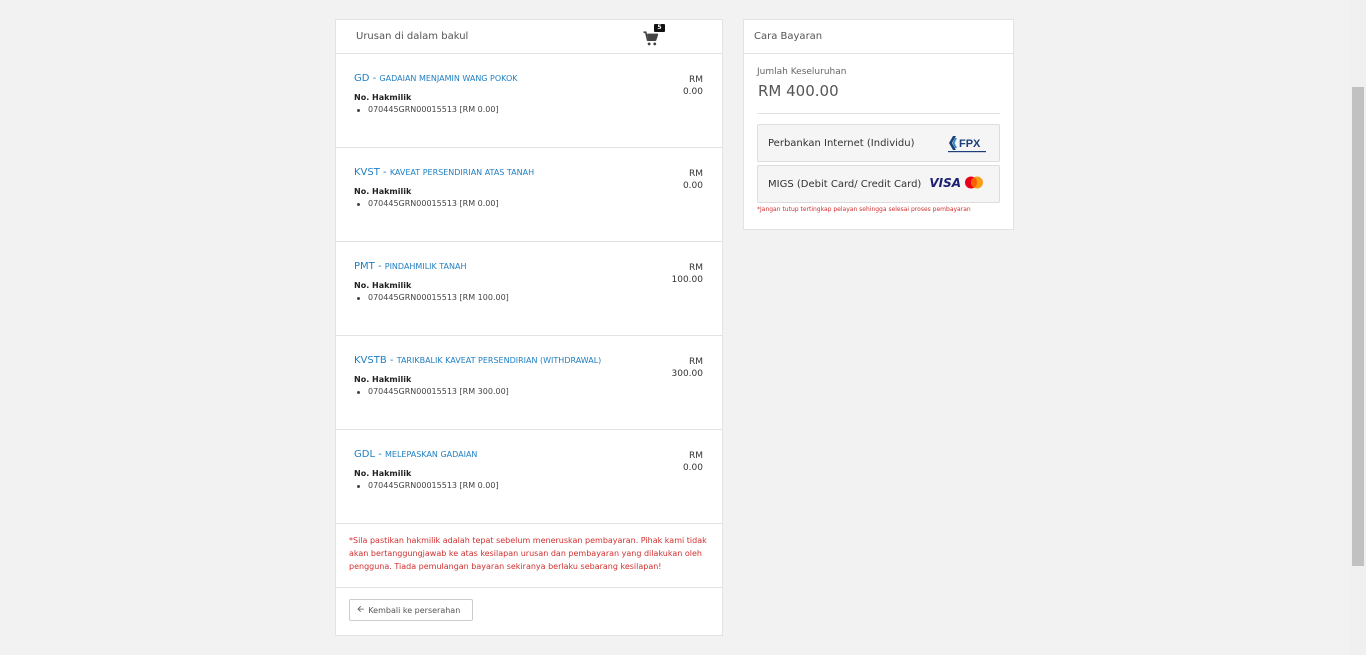 The image size is (1366, 655). What do you see at coordinates (433, 297) in the screenshot?
I see `item-hakmilik: 070445GRN00015513 [RM 100.00]` at bounding box center [433, 297].